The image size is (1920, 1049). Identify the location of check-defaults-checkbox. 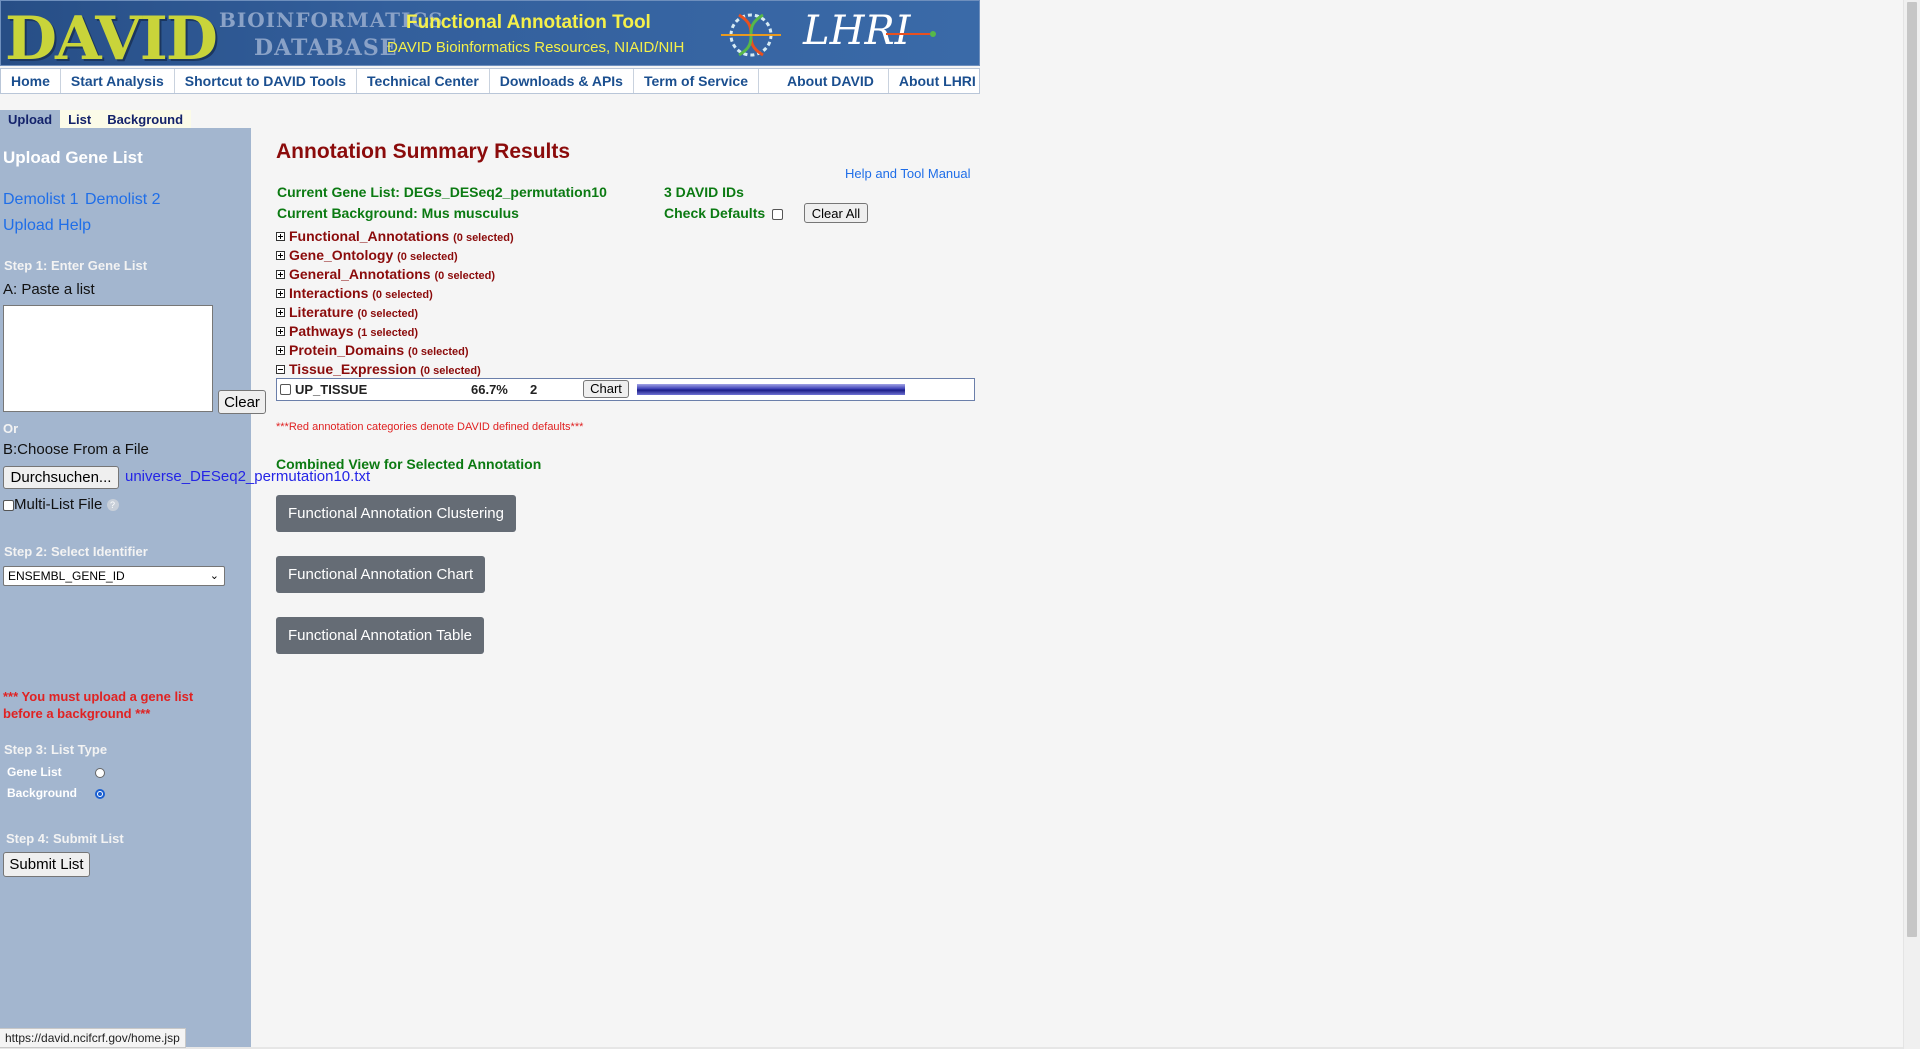
(778, 214).